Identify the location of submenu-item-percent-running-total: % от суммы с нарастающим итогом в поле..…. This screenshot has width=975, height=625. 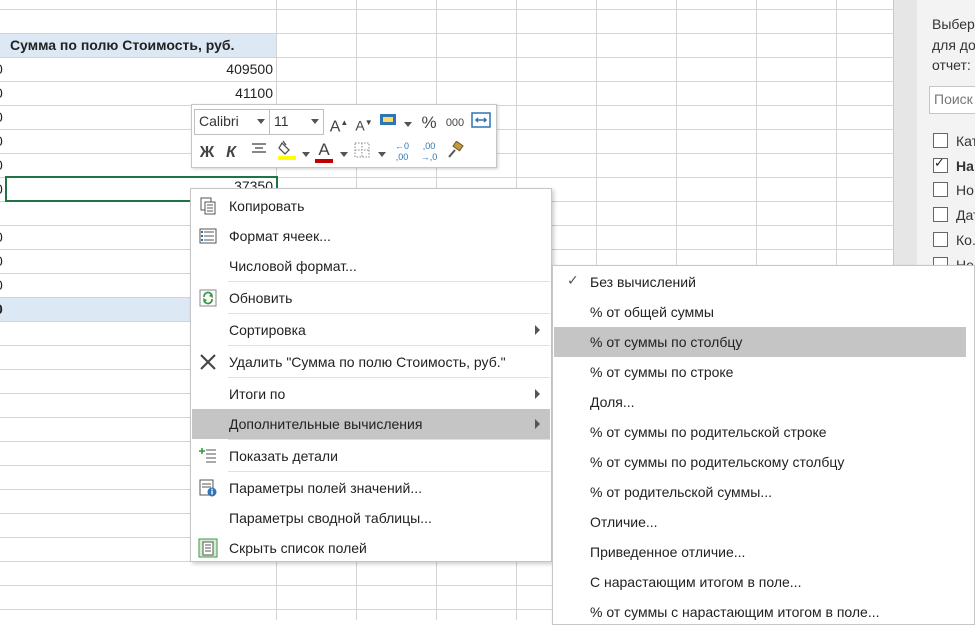
(760, 610).